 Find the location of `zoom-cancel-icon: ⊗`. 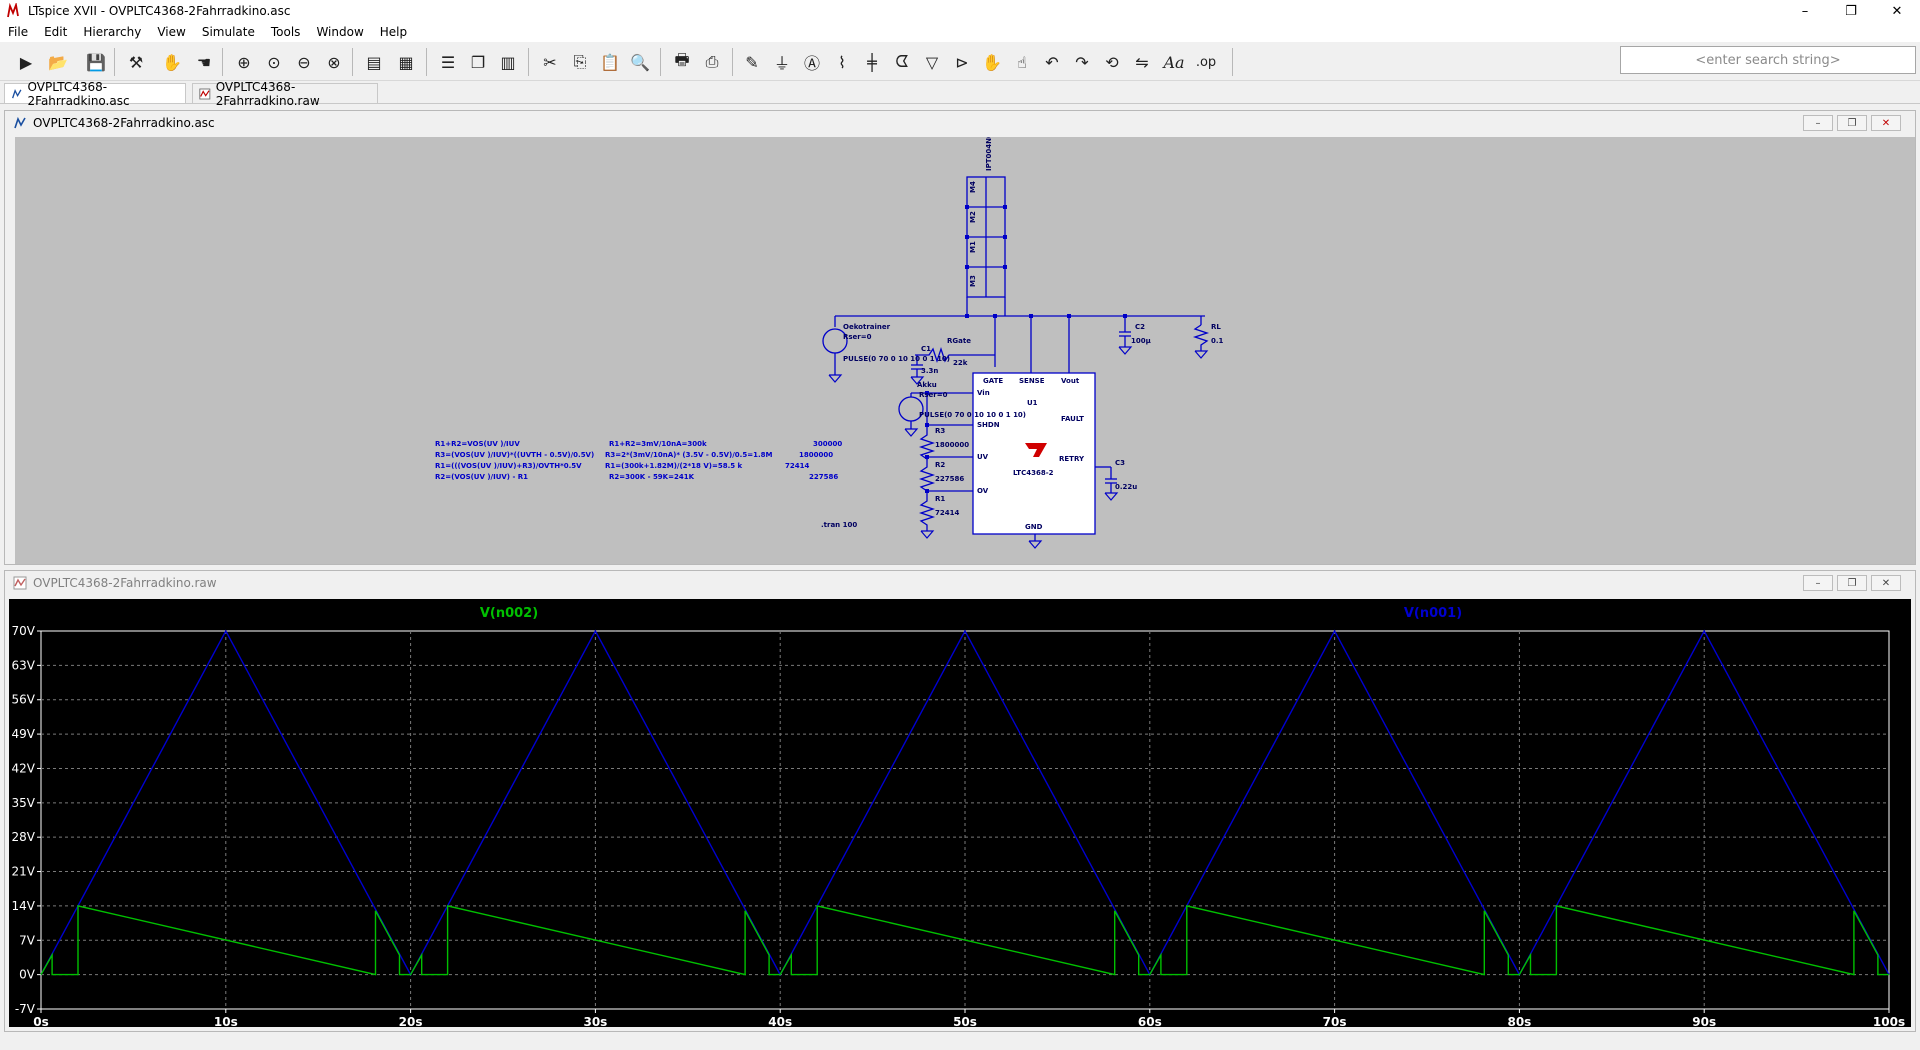

zoom-cancel-icon: ⊗ is located at coordinates (334, 62).